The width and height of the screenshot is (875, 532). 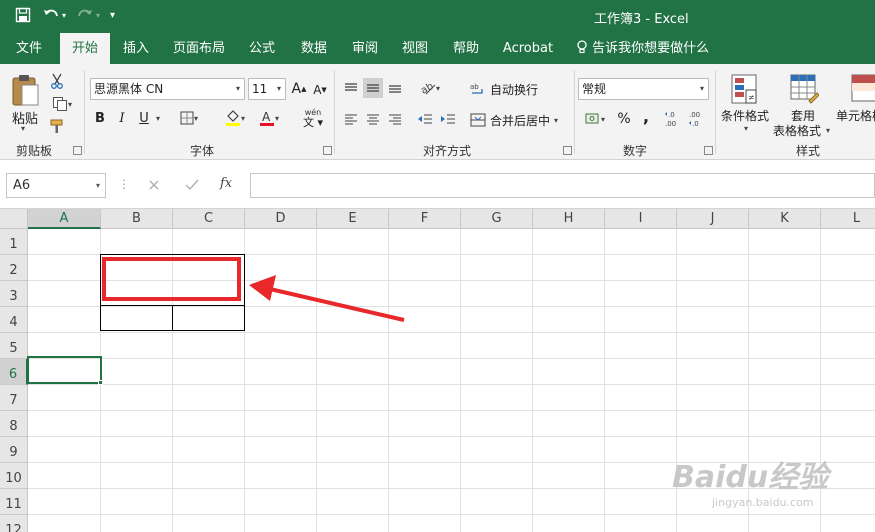 I want to click on shrink-font-button: A ▼, so click(x=320, y=90).